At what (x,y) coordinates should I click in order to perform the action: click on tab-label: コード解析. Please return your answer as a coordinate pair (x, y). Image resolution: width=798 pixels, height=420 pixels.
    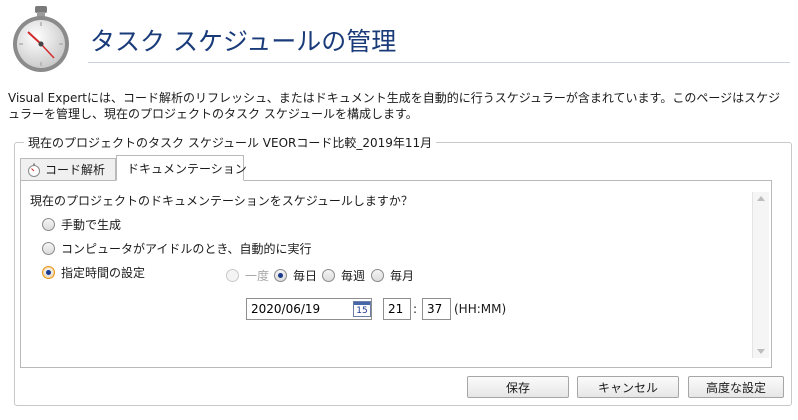
    Looking at the image, I should click on (75, 170).